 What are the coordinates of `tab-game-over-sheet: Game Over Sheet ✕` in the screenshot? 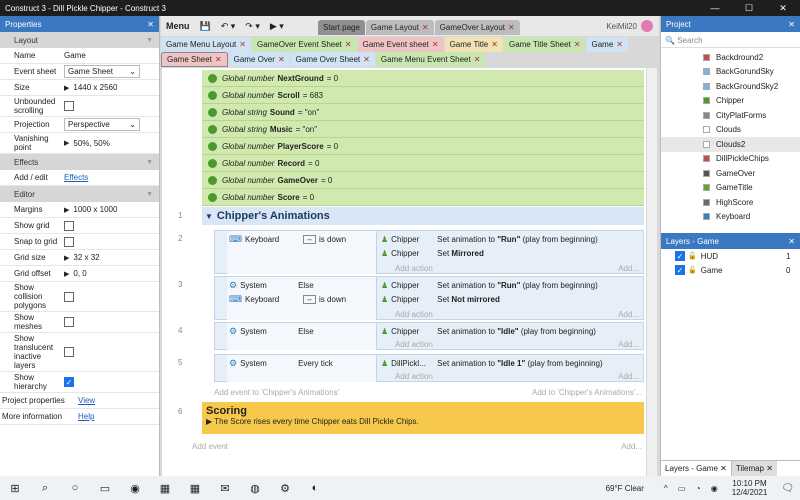 It's located at (332, 59).